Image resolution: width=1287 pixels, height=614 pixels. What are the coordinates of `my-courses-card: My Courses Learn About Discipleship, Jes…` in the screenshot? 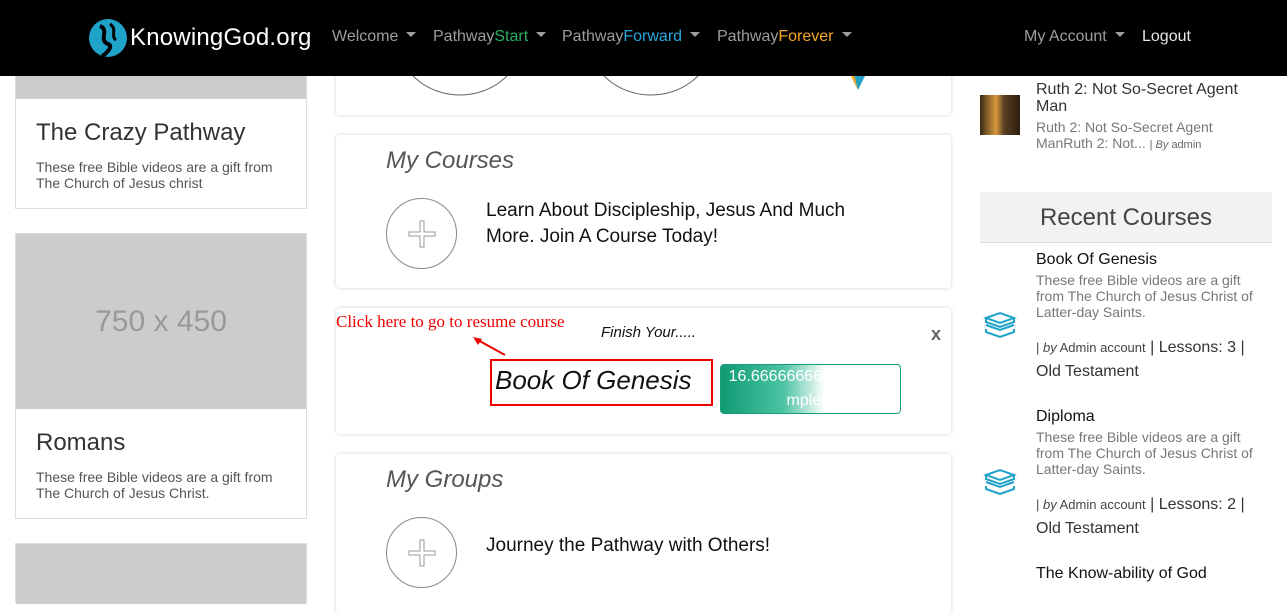 It's located at (643, 211).